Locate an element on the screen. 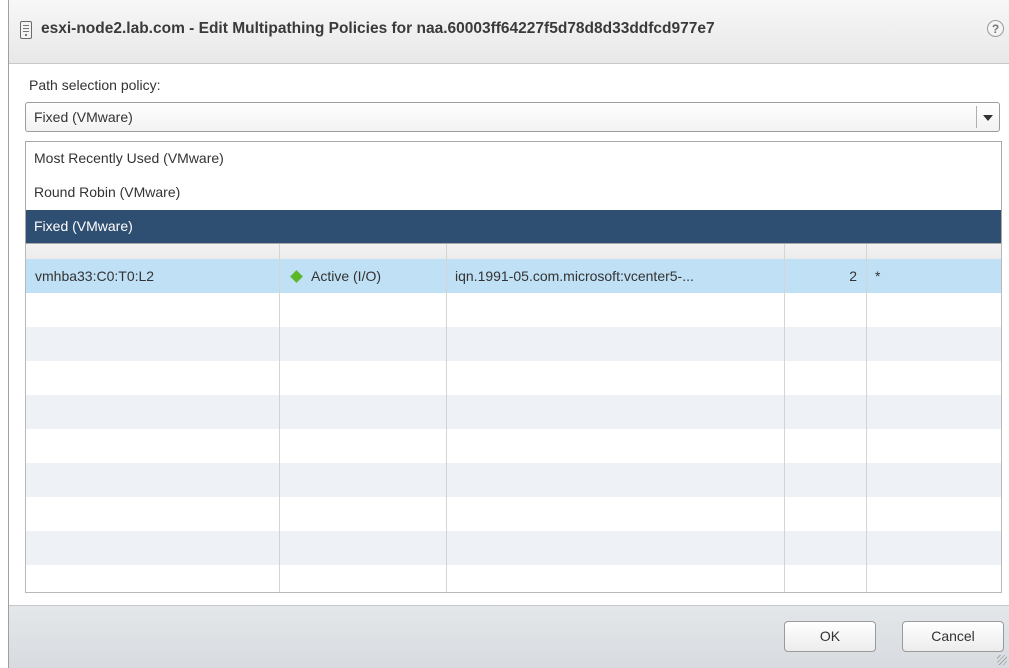  select-value: Fixed (VMware) is located at coordinates (83, 117).